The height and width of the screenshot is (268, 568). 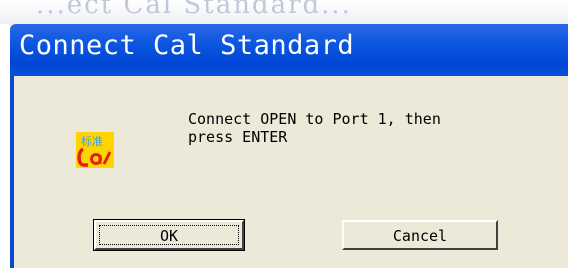 I want to click on dialog-title: Connect Cal Standard, so click(x=187, y=45).